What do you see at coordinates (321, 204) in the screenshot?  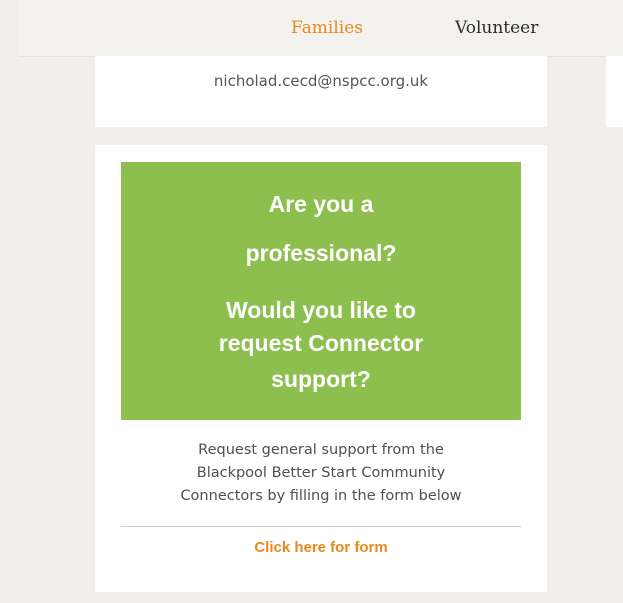 I see `banner-line: Are you a` at bounding box center [321, 204].